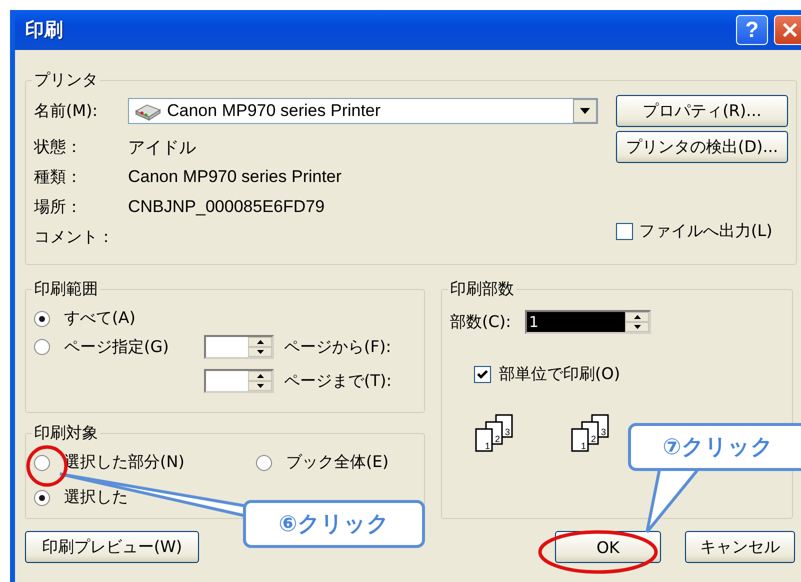 The image size is (801, 582). What do you see at coordinates (66, 433) in the screenshot?
I see `group-label: 印刷対象` at bounding box center [66, 433].